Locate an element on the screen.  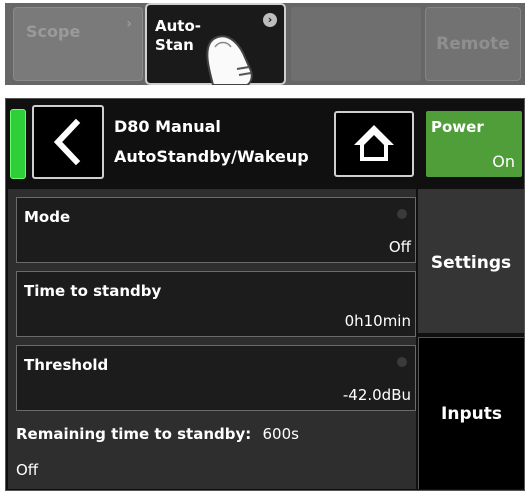
mode-label: Mode is located at coordinates (47, 217).